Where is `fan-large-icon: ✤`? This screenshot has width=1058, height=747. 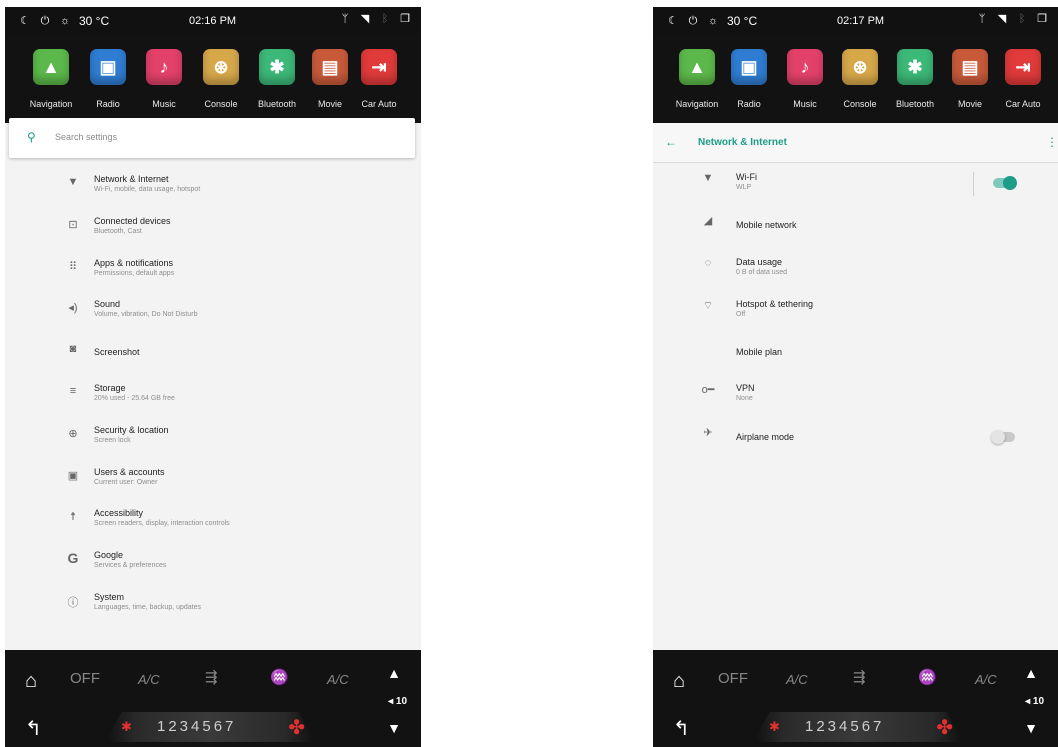 fan-large-icon: ✤ is located at coordinates (944, 728).